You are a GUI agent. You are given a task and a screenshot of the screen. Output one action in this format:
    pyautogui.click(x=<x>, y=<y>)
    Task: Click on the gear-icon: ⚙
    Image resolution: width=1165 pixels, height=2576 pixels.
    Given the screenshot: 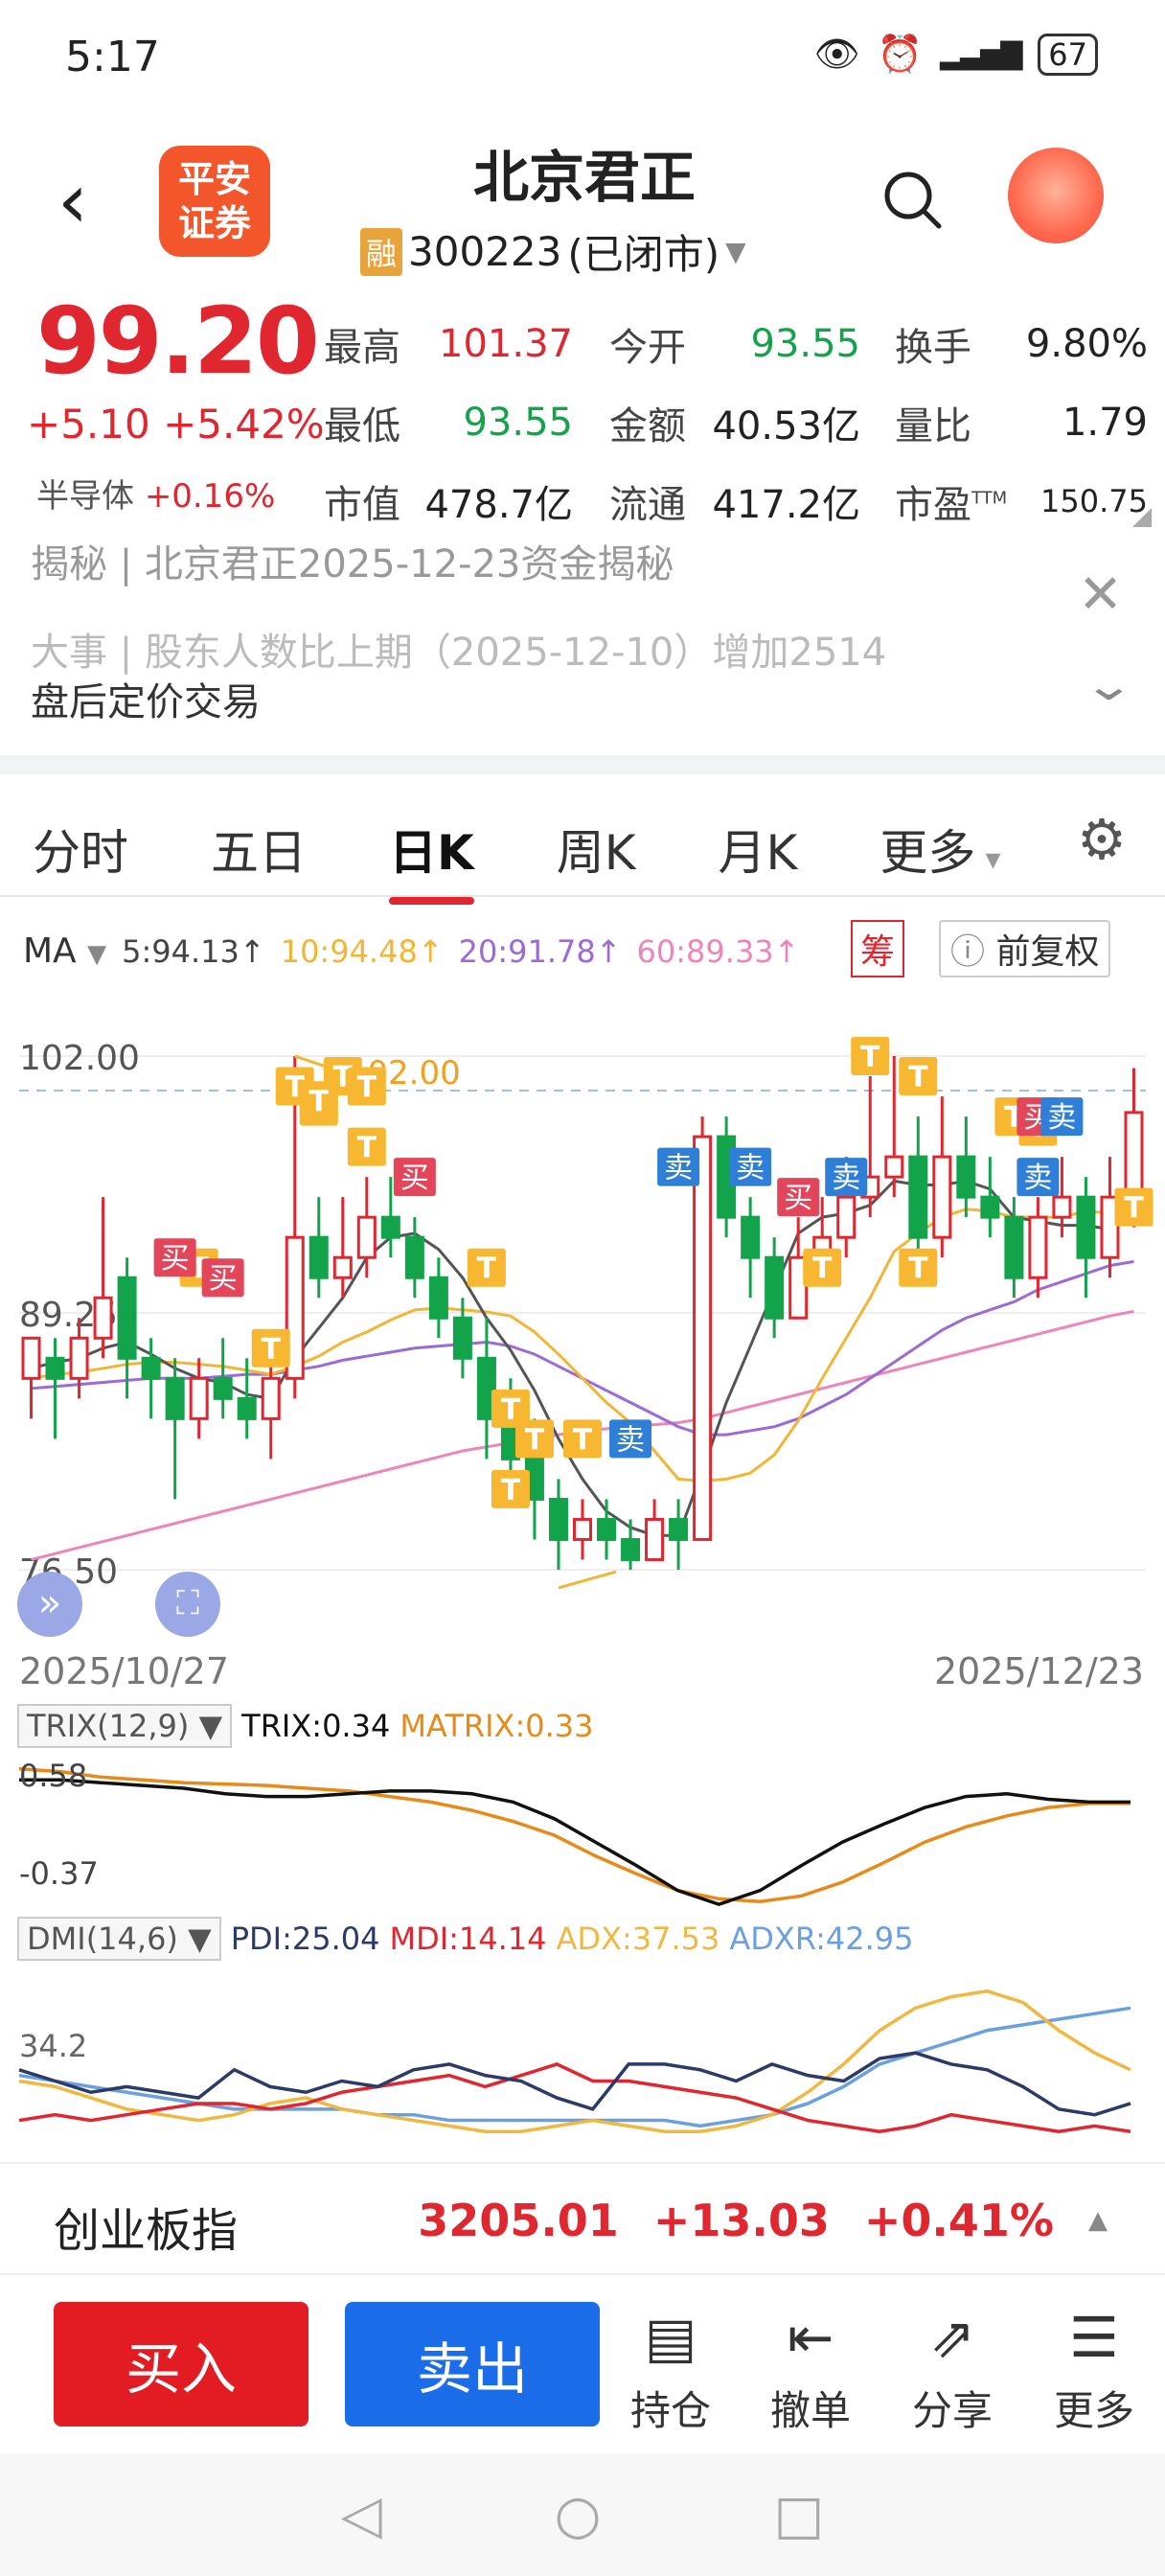 What is the action you would take?
    pyautogui.click(x=1102, y=839)
    